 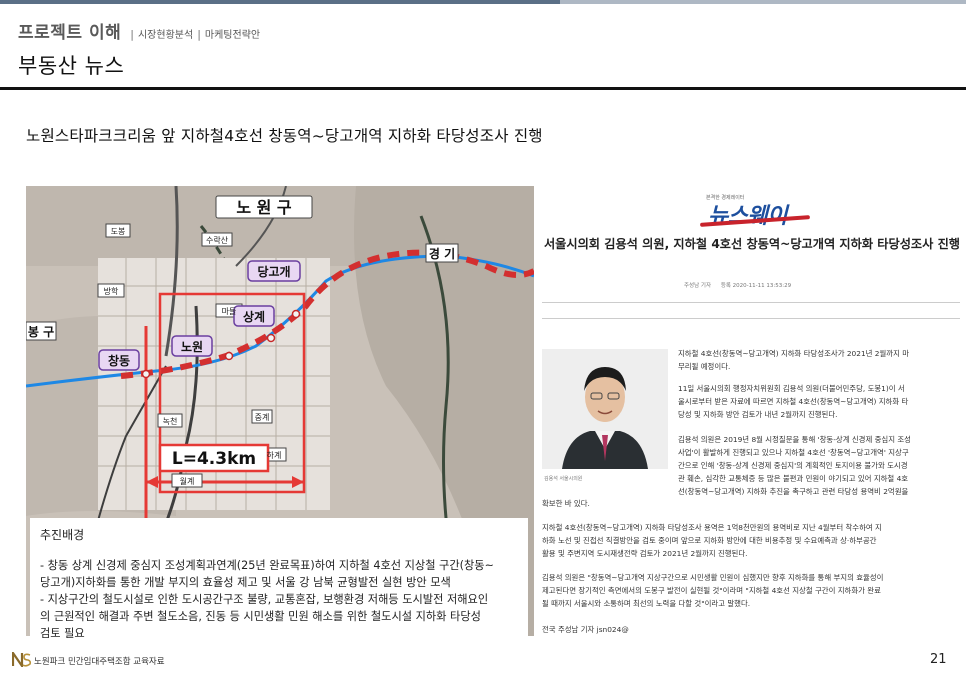 What do you see at coordinates (232, 35) in the screenshot?
I see `crumb-marketing-strategy: 마케팅전략안` at bounding box center [232, 35].